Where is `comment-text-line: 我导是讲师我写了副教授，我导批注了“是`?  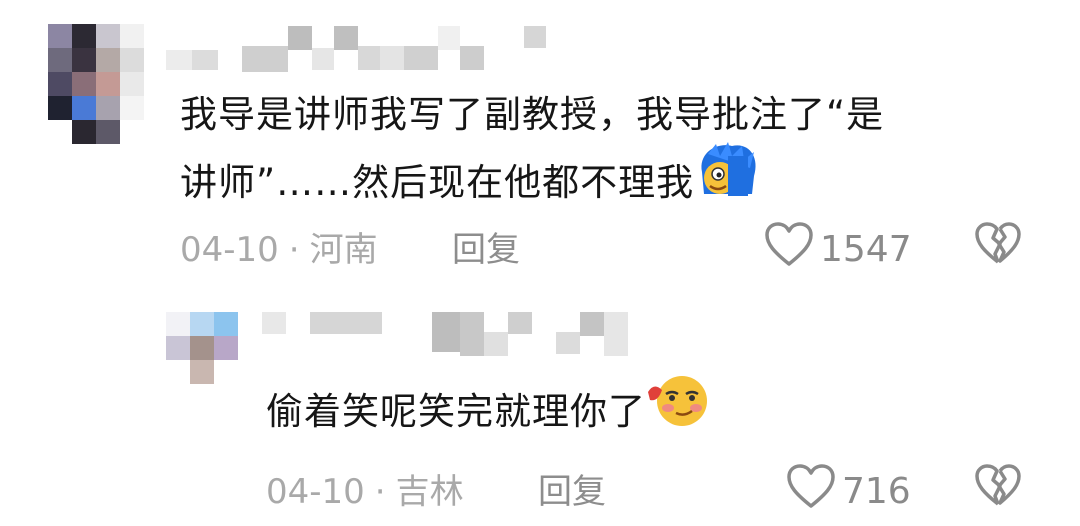 comment-text-line: 我导是讲师我写了副教授，我导批注了“是 is located at coordinates (532, 114).